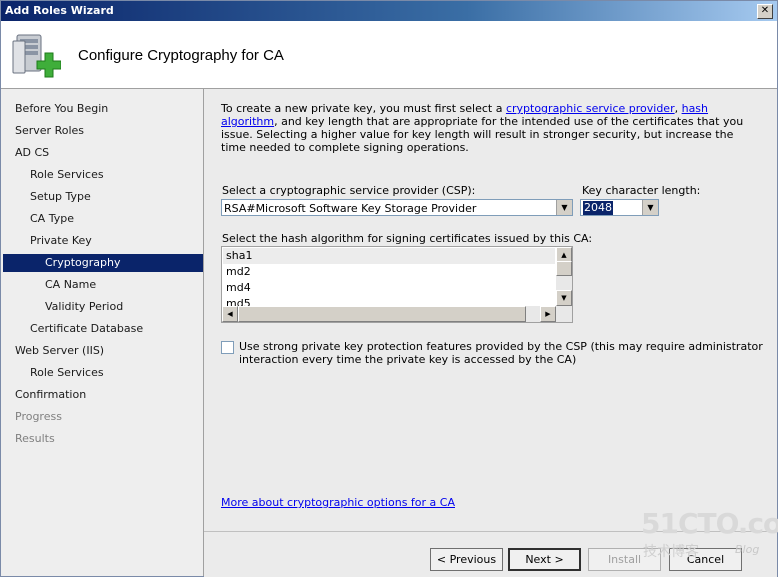  Describe the element at coordinates (60, 197) in the screenshot. I see `nav-setup-type: Setup Type` at that location.